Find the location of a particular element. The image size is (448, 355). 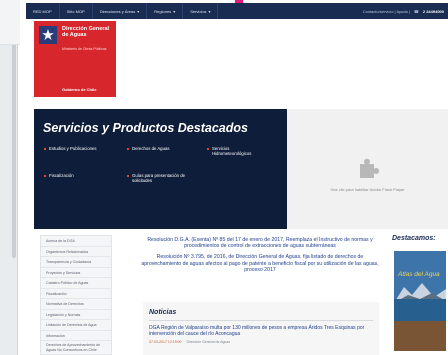

nav-item-servicios: Servicios ▾ is located at coordinates (201, 11).